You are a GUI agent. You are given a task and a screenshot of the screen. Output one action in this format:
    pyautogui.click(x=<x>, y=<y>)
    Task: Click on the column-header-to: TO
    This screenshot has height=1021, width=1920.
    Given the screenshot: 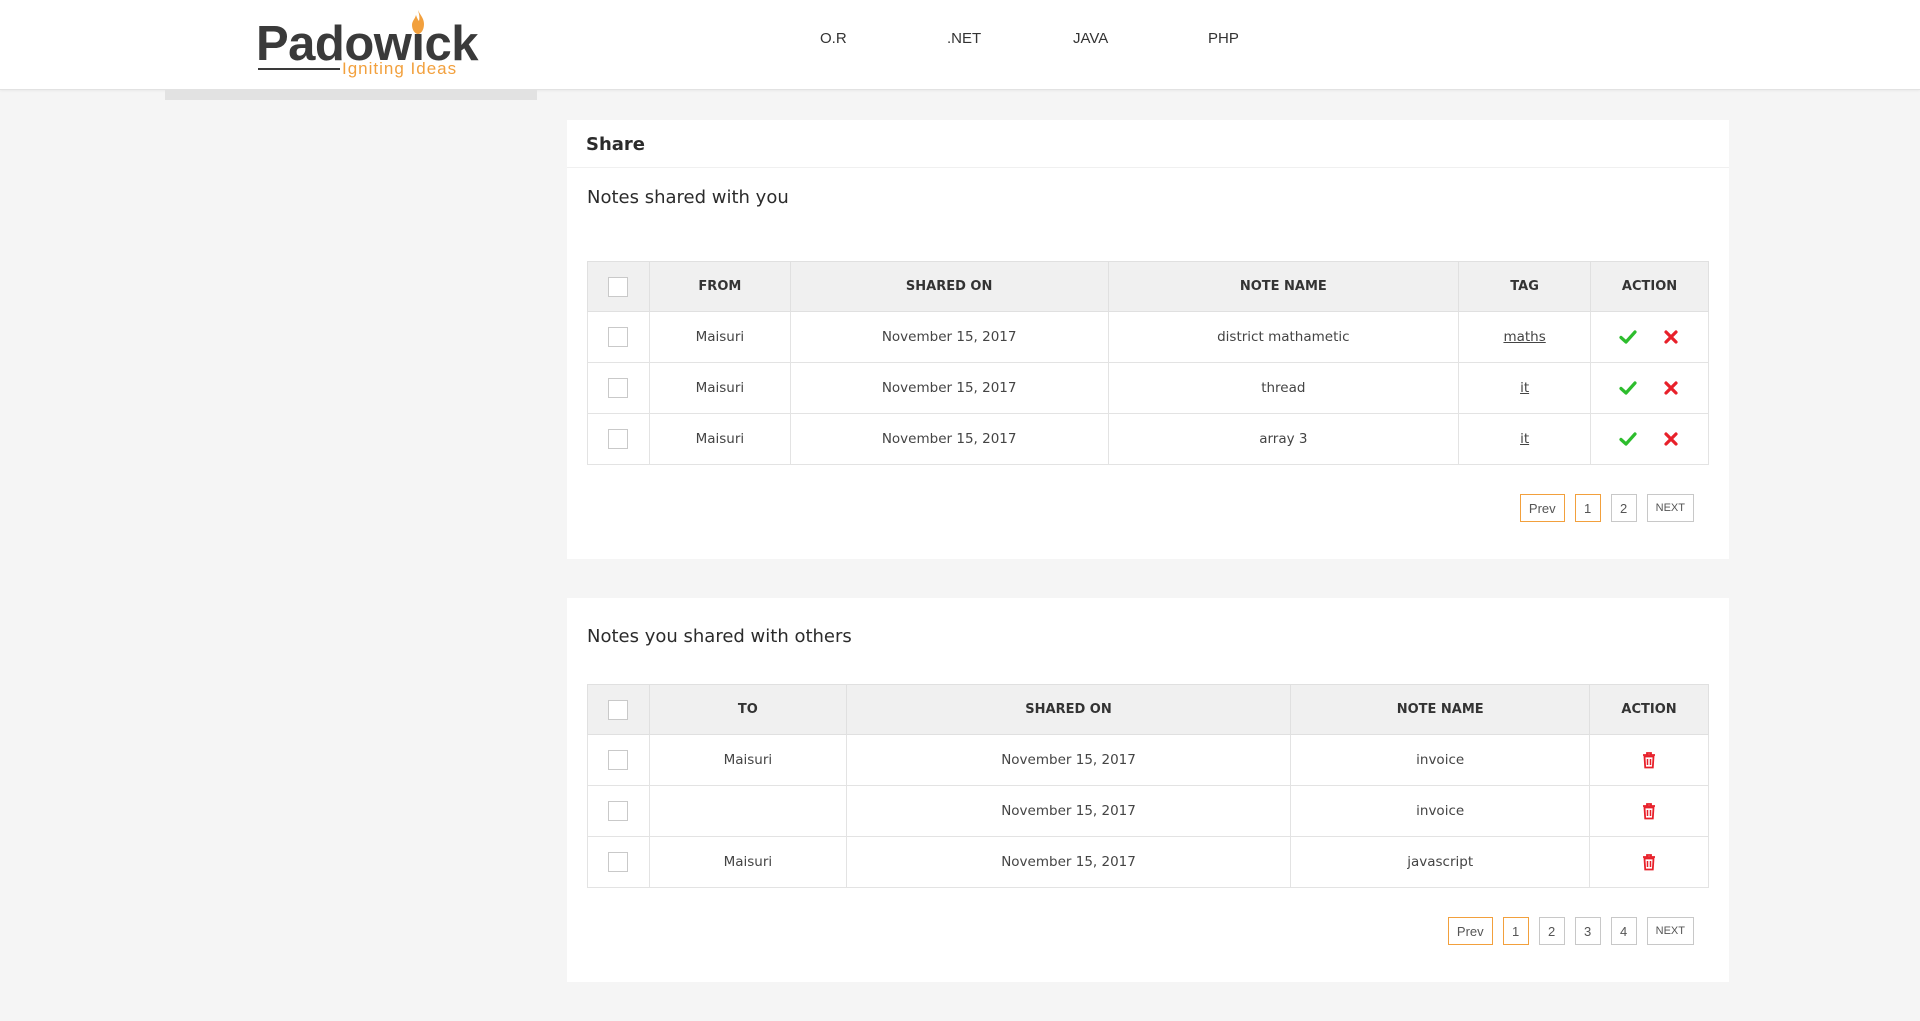 What is the action you would take?
    pyautogui.click(x=747, y=709)
    